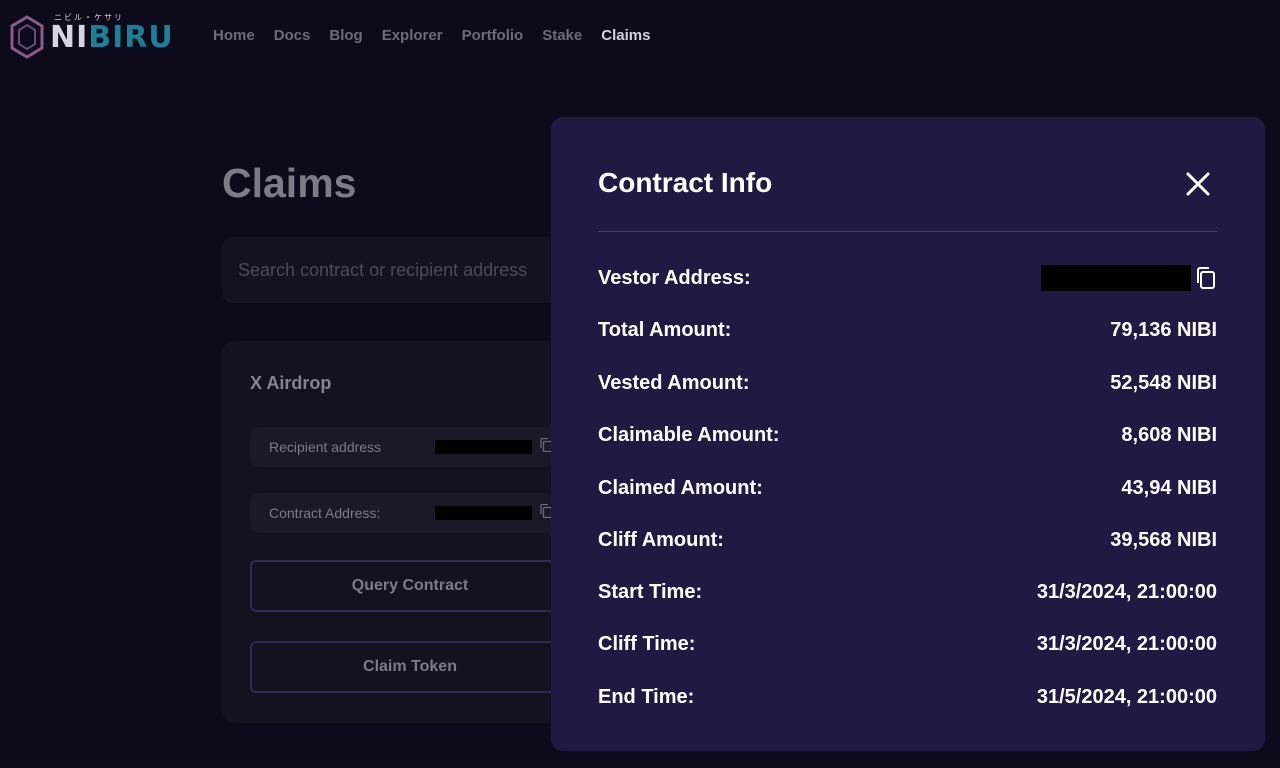 This screenshot has height=768, width=1280. Describe the element at coordinates (680, 487) in the screenshot. I see `row-label: Claimed Amount:` at that location.